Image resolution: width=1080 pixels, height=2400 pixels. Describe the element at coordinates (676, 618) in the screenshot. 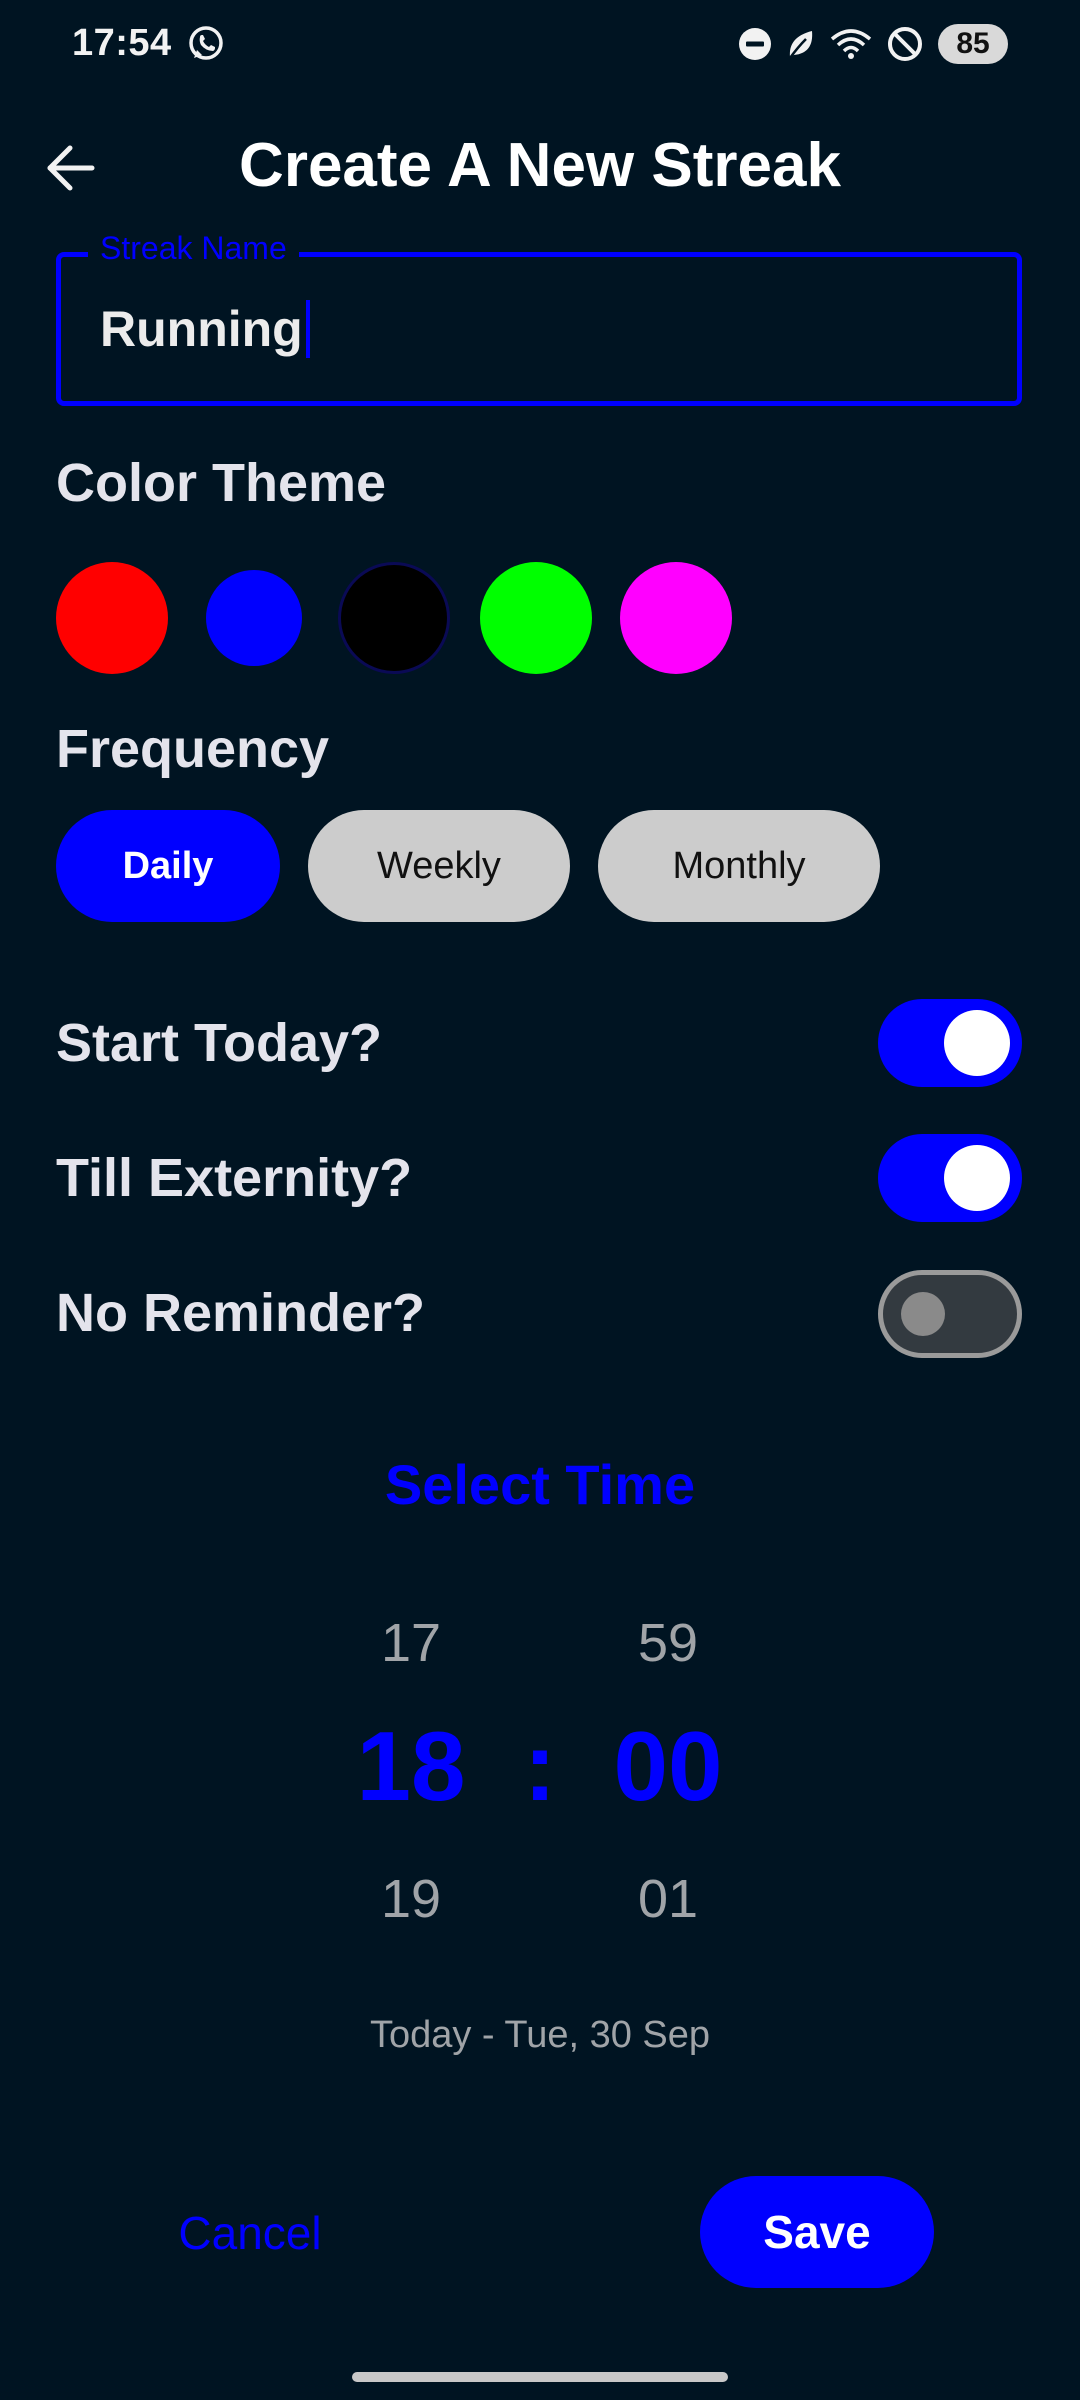

I see `color-swatch-magenta` at that location.